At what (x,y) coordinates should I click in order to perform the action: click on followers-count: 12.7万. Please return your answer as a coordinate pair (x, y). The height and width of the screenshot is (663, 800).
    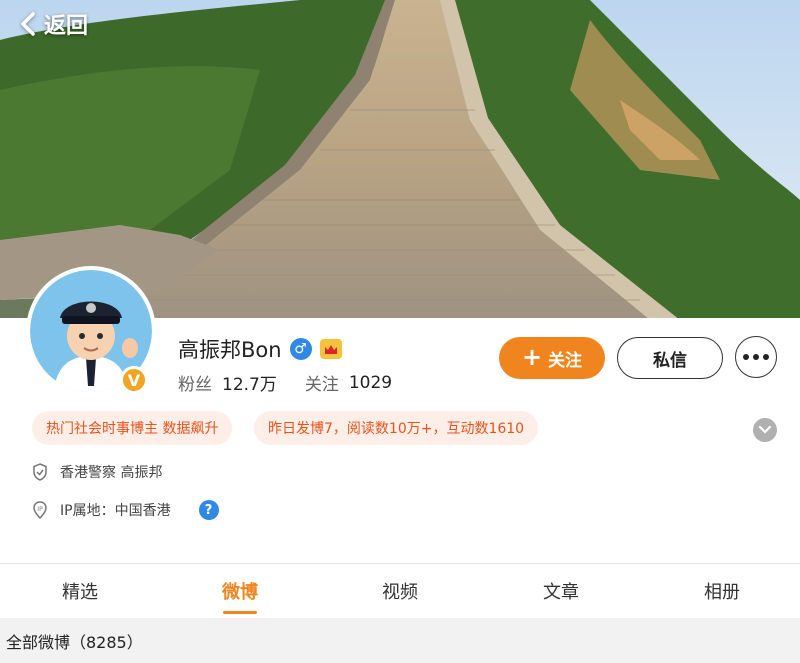
    Looking at the image, I should click on (249, 382).